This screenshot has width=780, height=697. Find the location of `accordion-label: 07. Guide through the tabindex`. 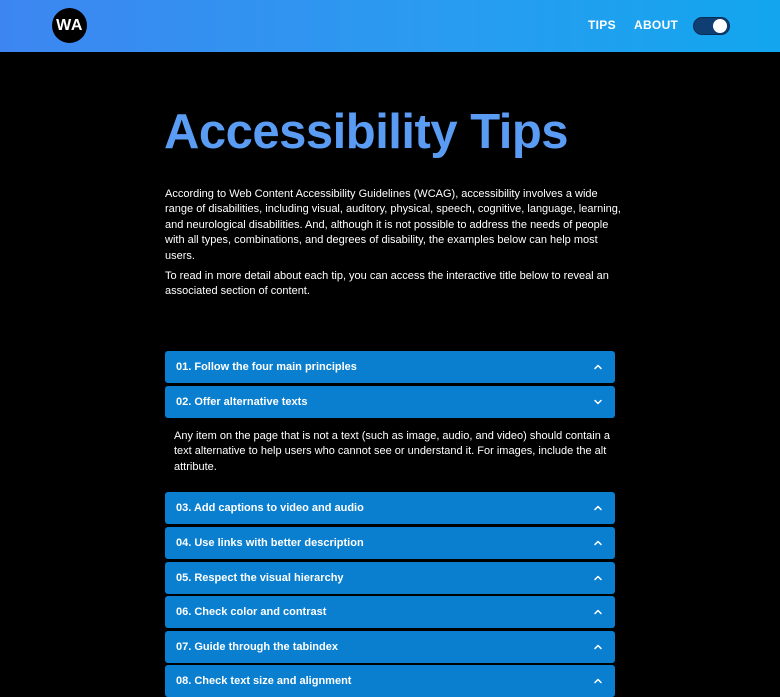

accordion-label: 07. Guide through the tabindex is located at coordinates (257, 647).